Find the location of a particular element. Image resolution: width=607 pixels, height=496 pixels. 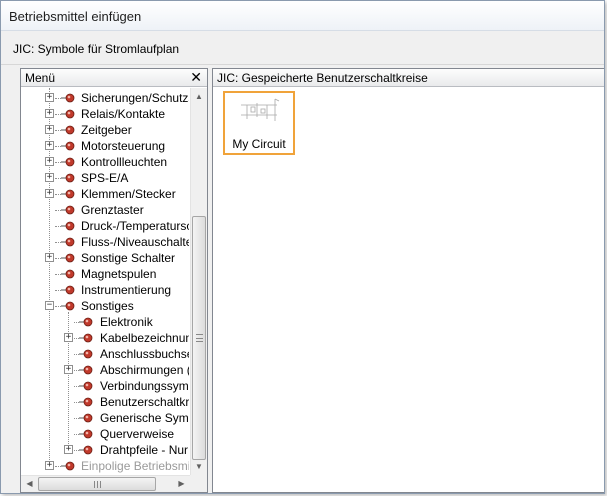

horizontal-scroll-thumb is located at coordinates (97, 484).